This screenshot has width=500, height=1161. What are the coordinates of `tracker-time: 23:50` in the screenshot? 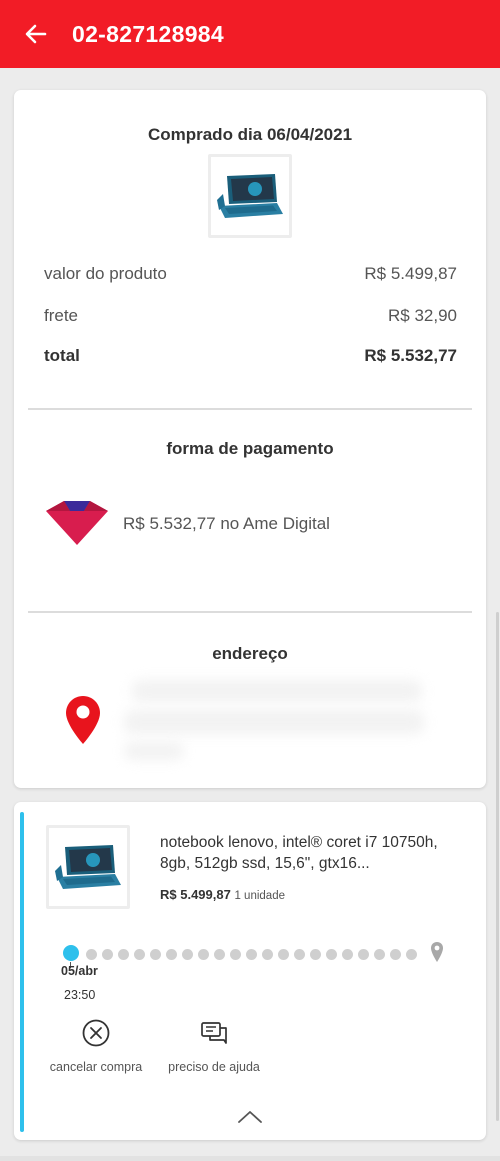 It's located at (80, 995).